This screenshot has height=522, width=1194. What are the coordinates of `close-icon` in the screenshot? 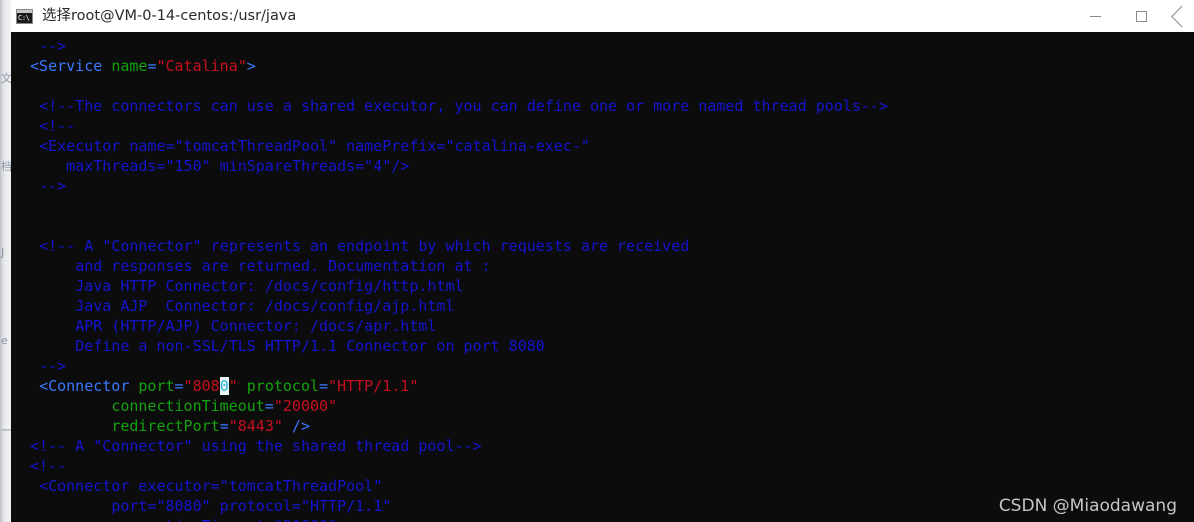 It's located at (1177, 16).